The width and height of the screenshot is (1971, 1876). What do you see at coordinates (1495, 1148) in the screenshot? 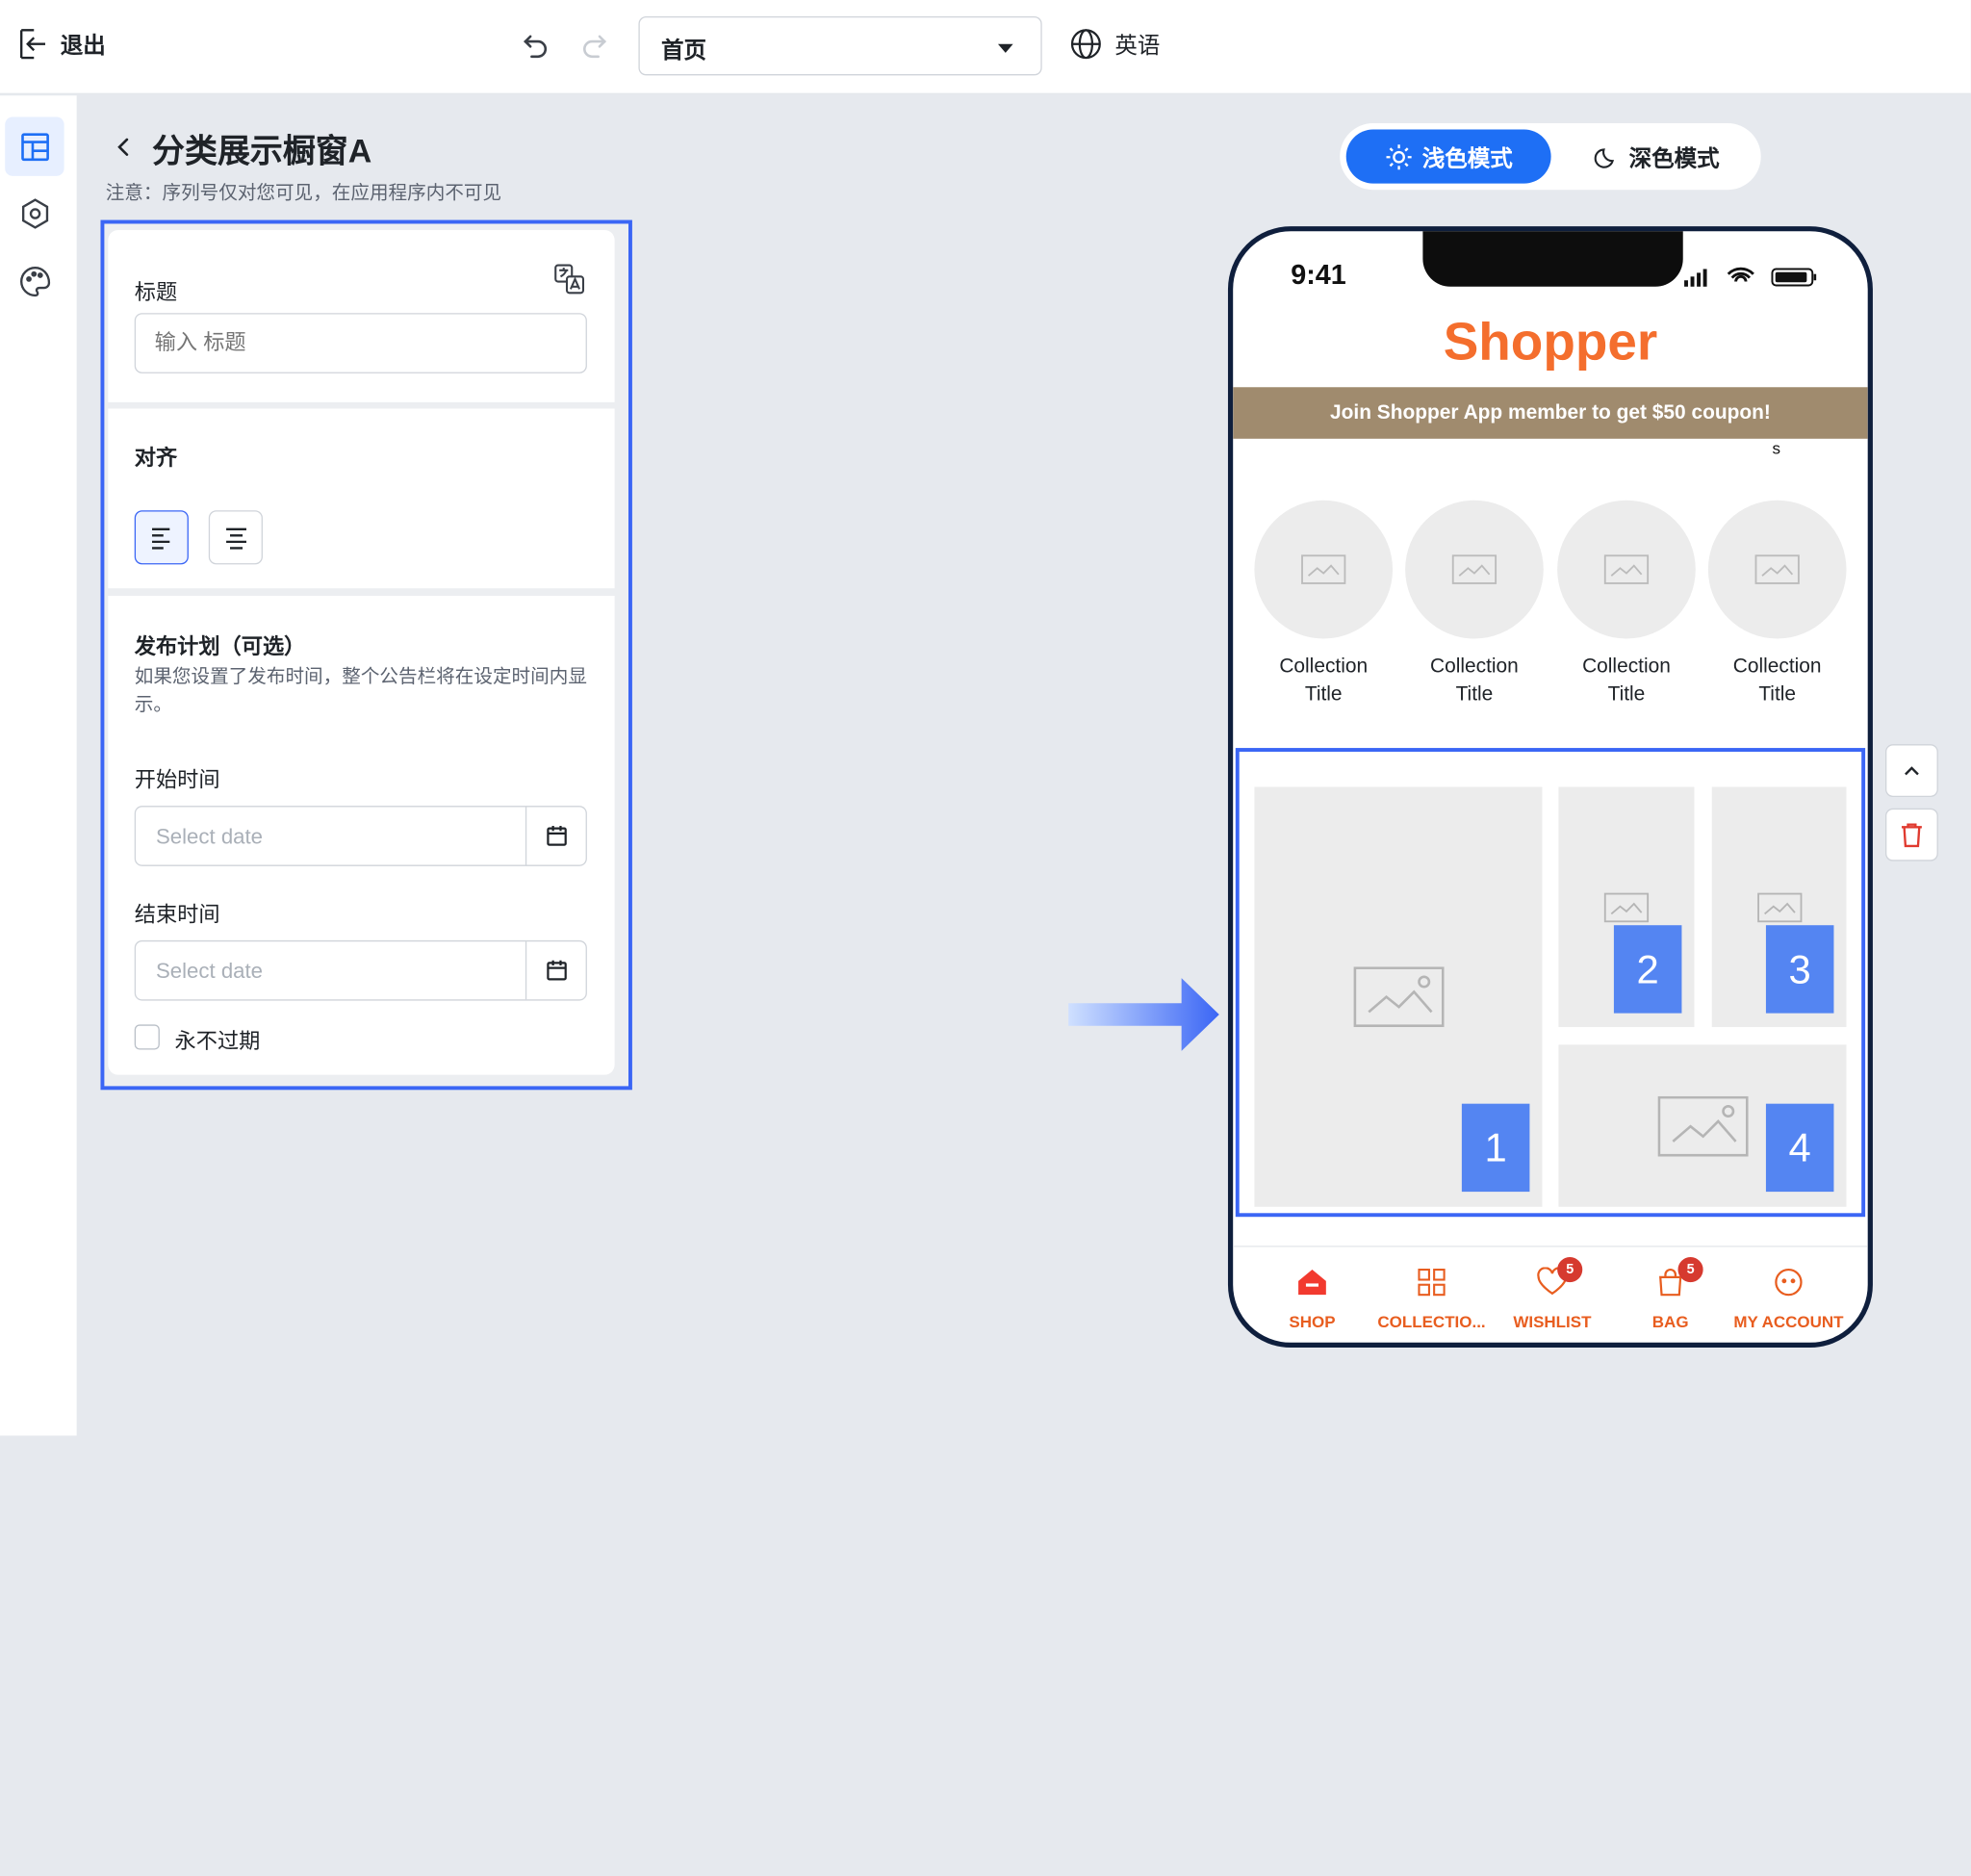
I see `tile-number: 1` at bounding box center [1495, 1148].